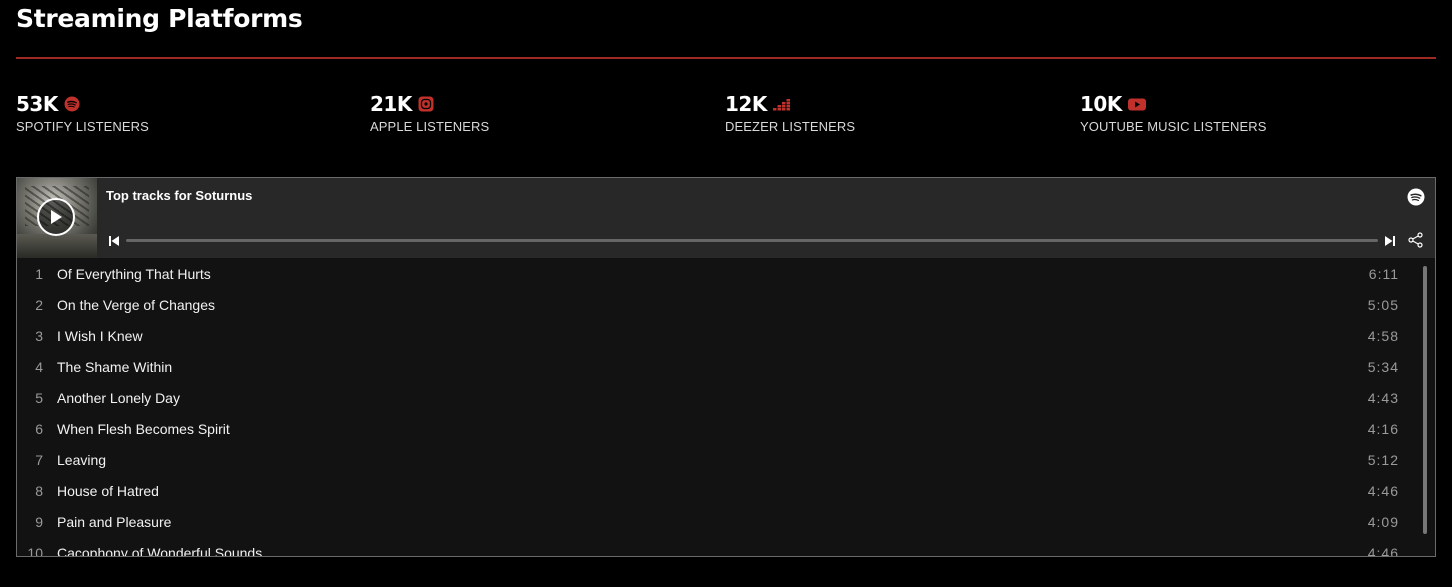  I want to click on stat-apple: 21K APPLE LISTENERS, so click(429, 113).